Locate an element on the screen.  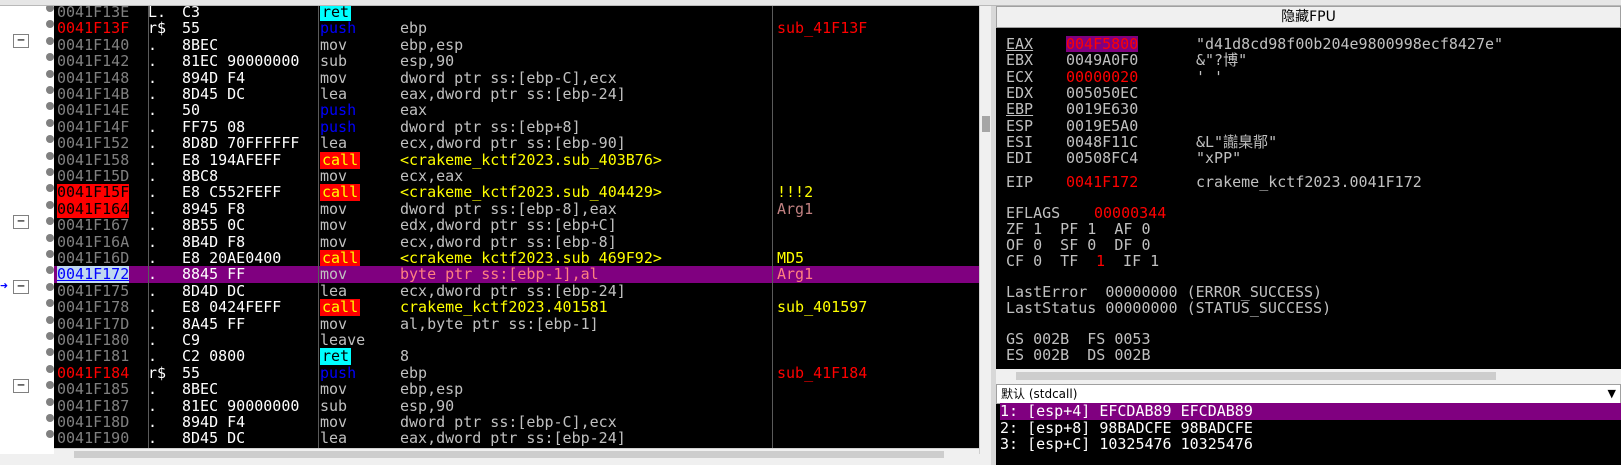
address: 0041F167 is located at coordinates (93, 225).